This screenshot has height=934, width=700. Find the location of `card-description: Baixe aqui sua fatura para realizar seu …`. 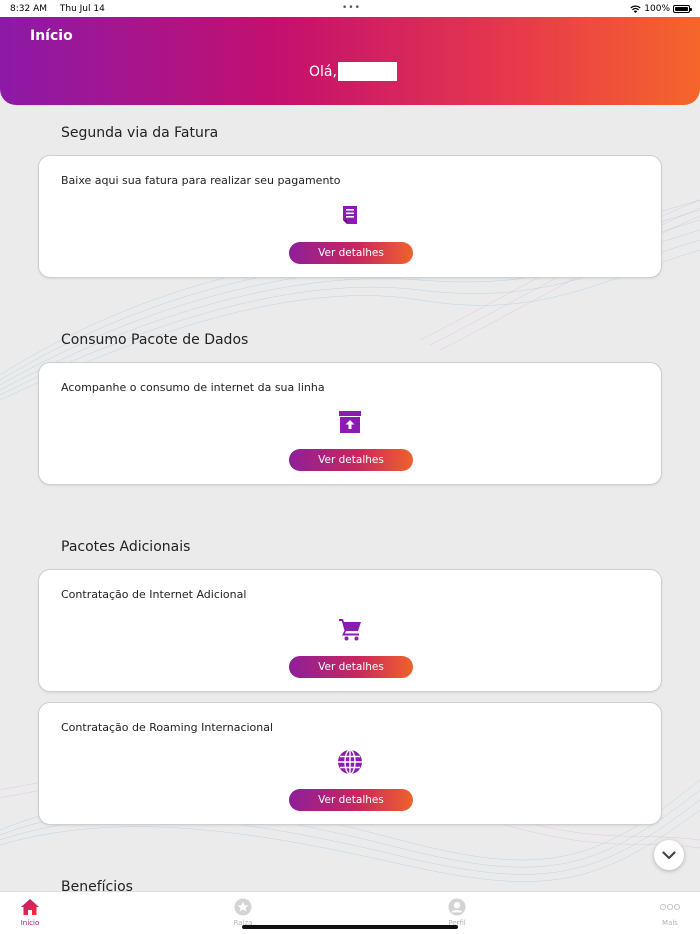

card-description: Baixe aqui sua fatura para realizar seu … is located at coordinates (201, 180).